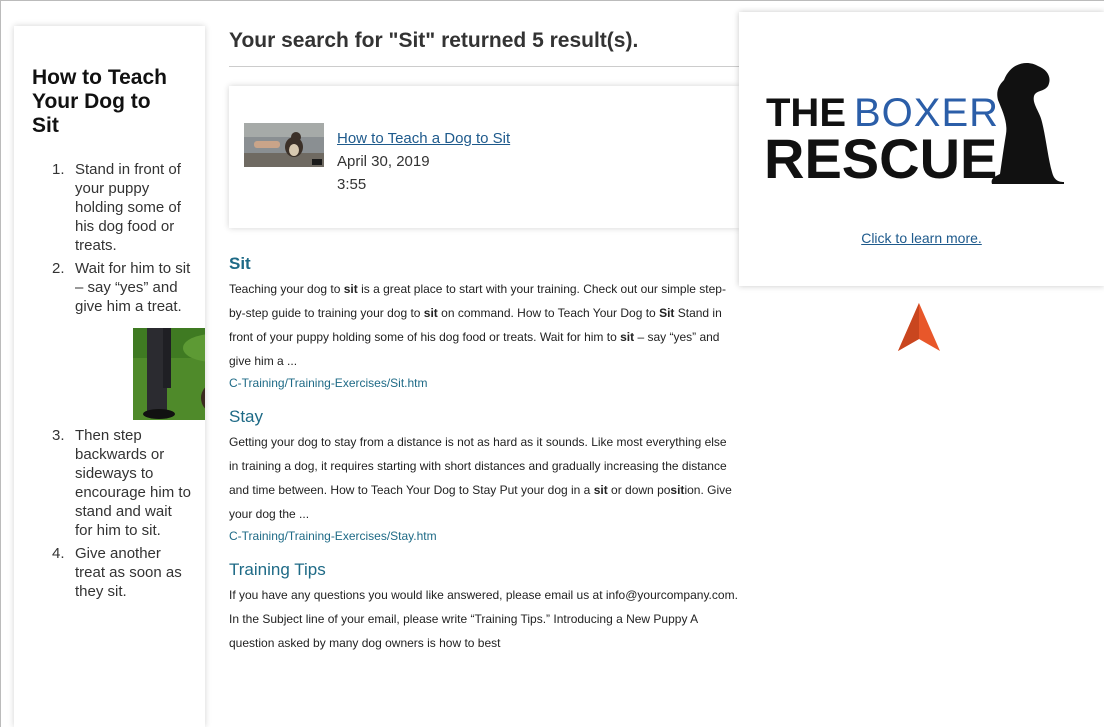 This screenshot has height=727, width=1104. I want to click on video-title-link: How to Teach a Dog to Sit, so click(423, 138).